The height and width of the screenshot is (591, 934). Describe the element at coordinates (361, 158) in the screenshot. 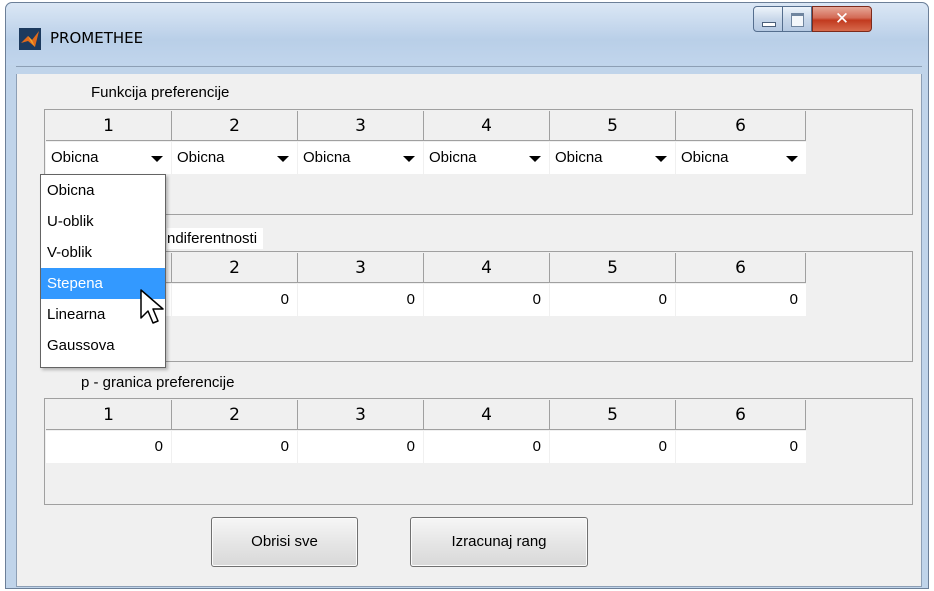

I see `preference-function-select-3: Obicna` at that location.